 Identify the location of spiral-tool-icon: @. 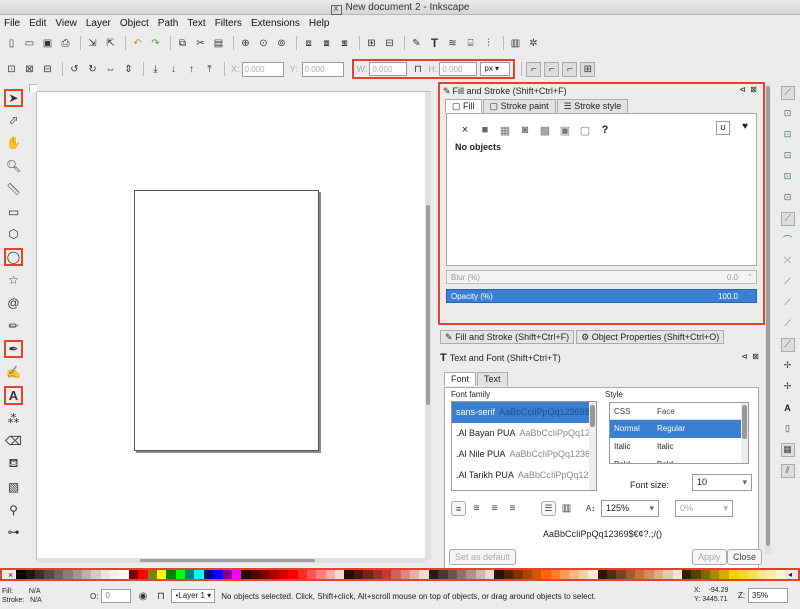
(13, 303).